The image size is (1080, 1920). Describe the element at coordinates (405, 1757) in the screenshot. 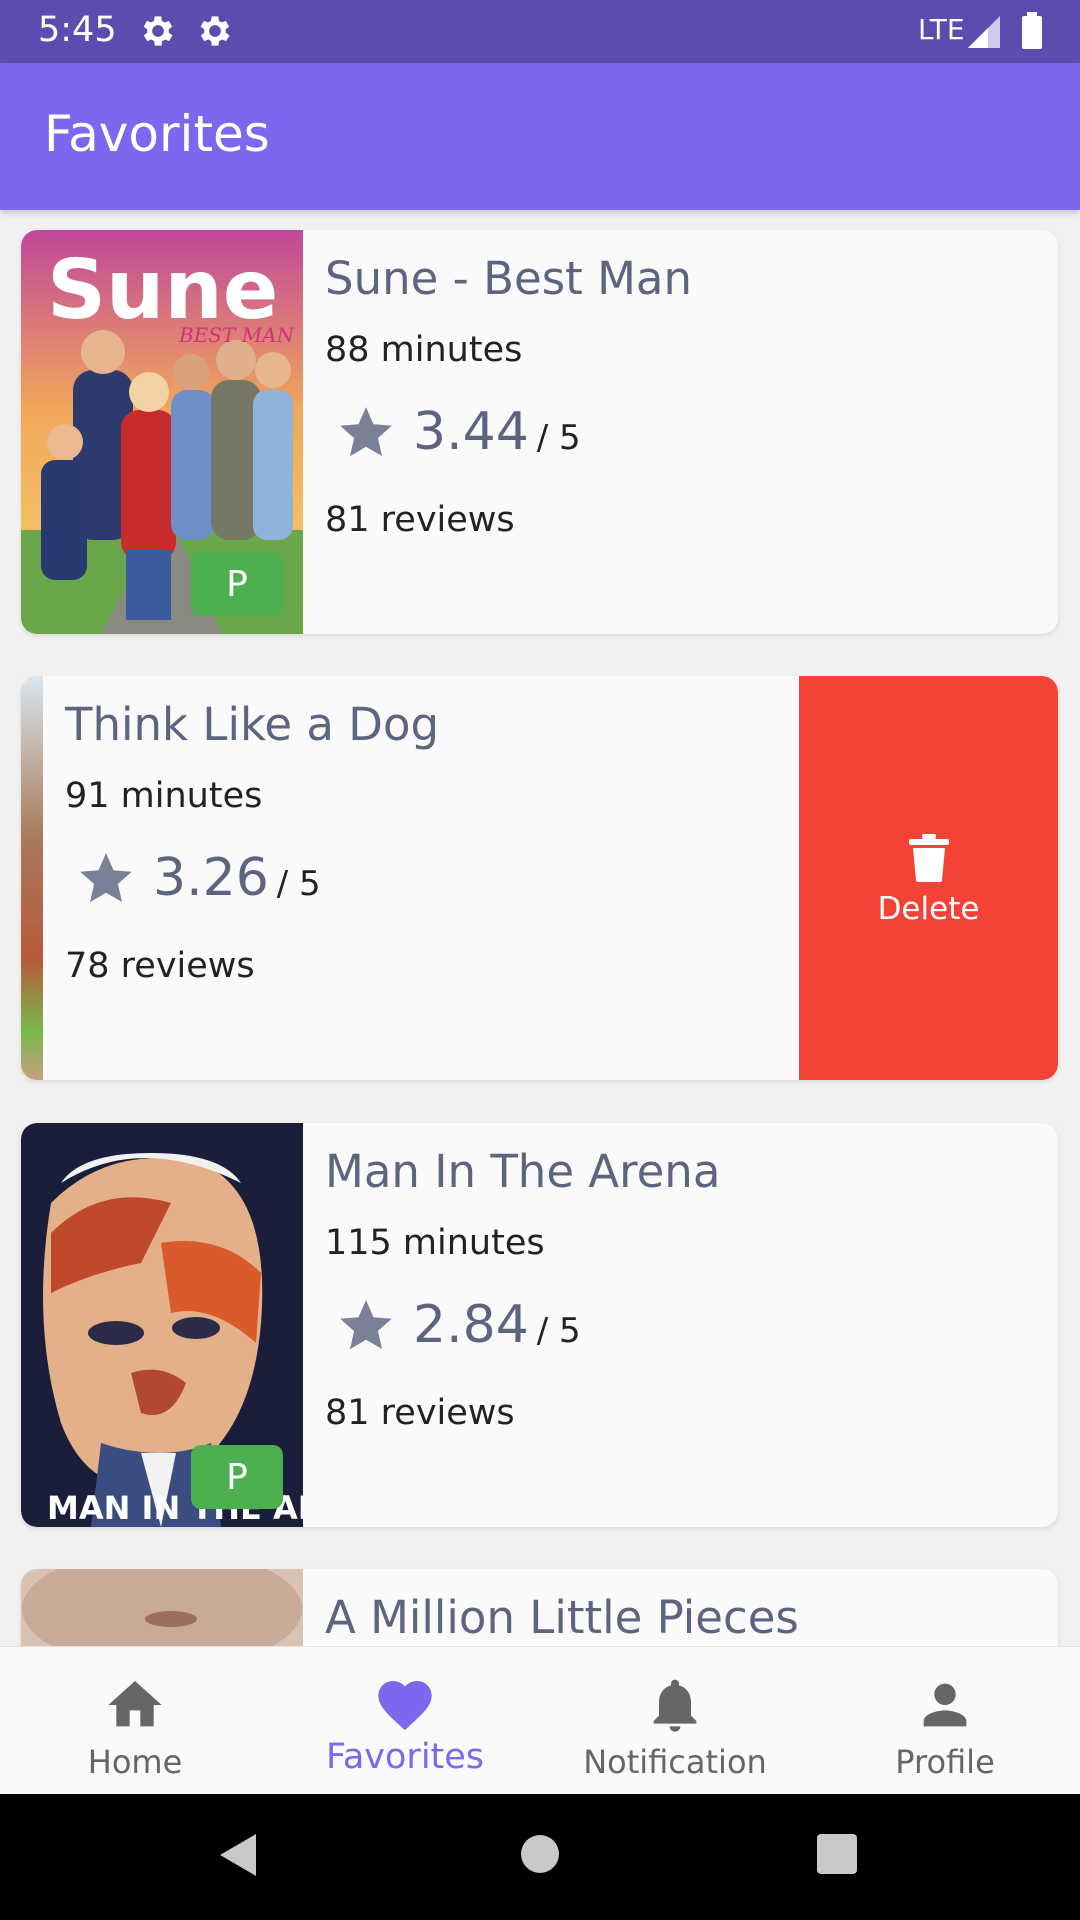

I see `nav-label: Favorites` at that location.